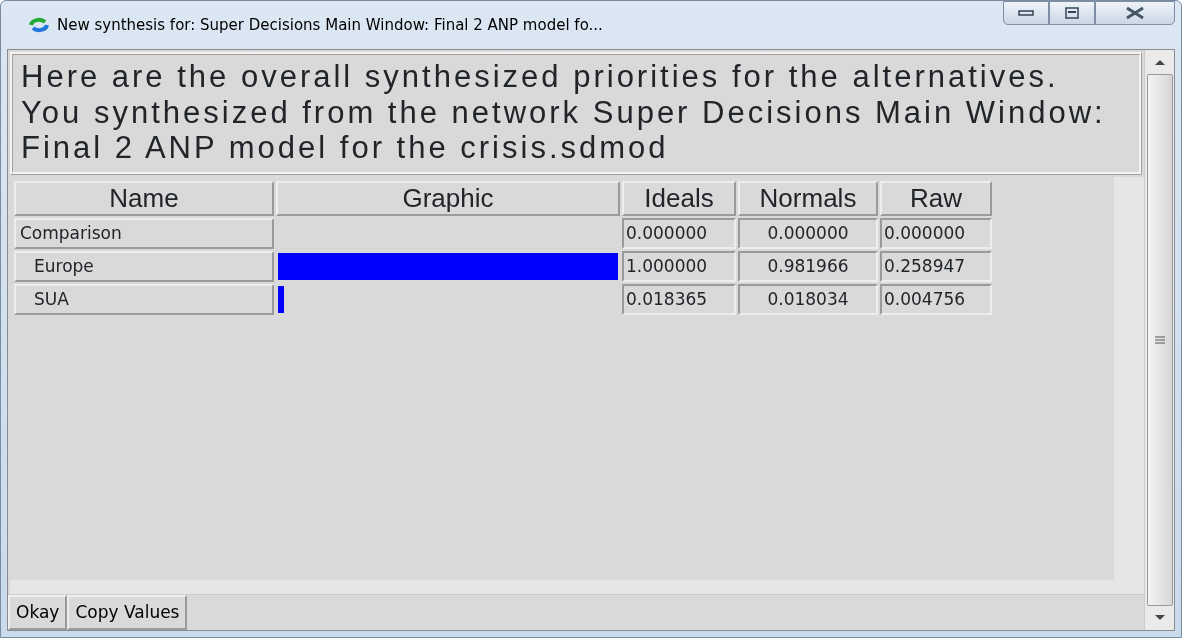  I want to click on maximize-button, so click(1072, 13).